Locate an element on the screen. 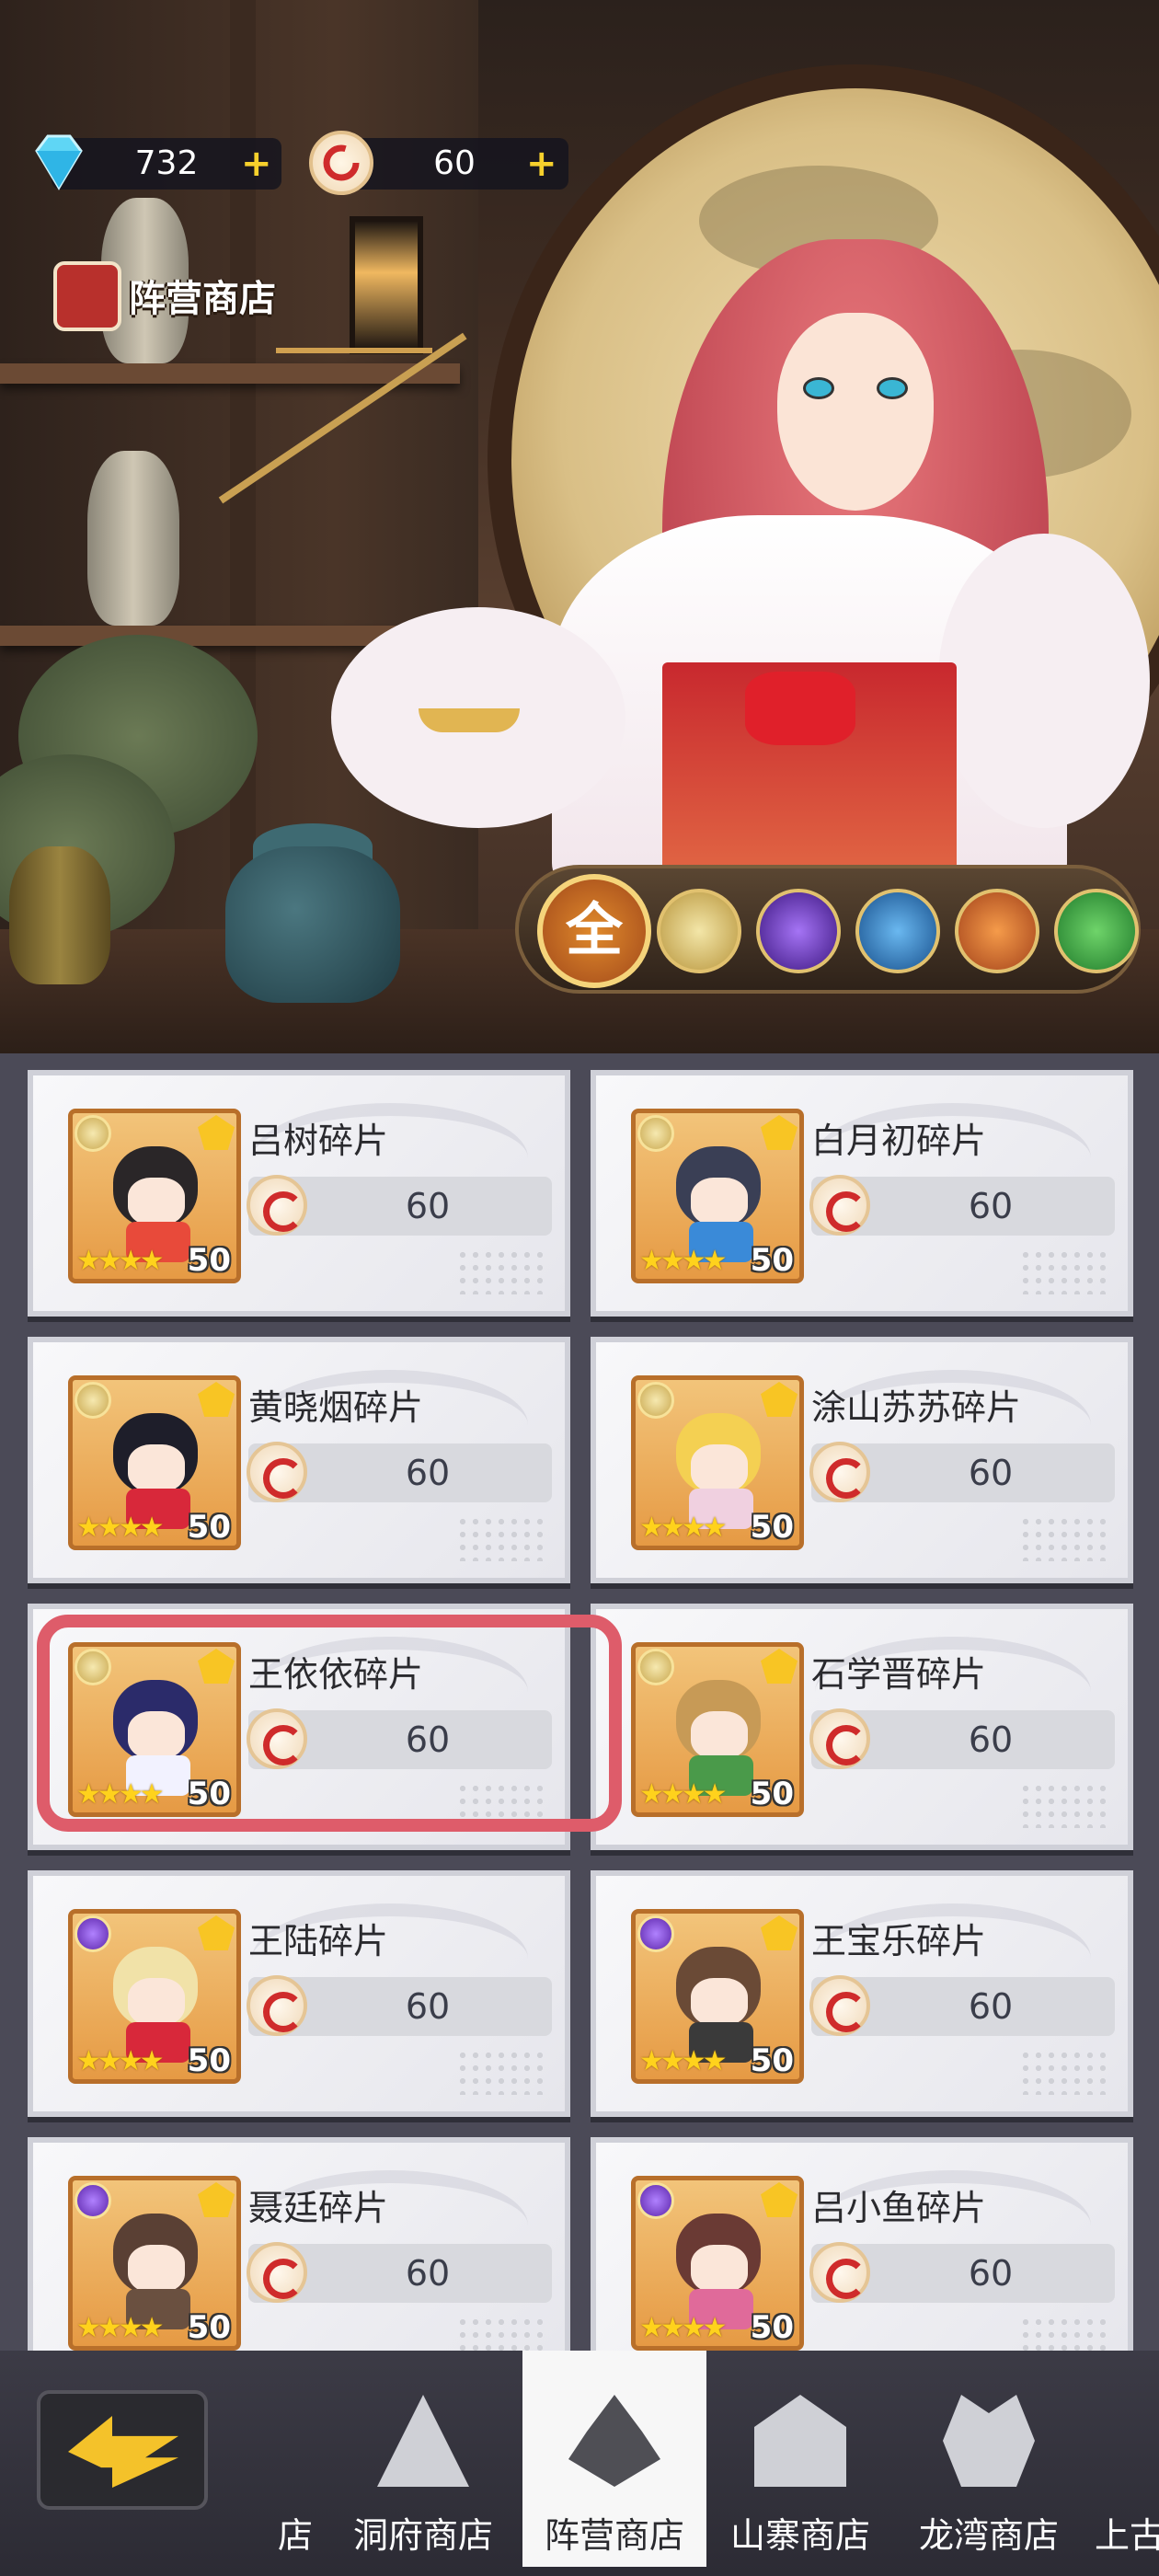 The height and width of the screenshot is (2576, 1159). back-arrow-icon is located at coordinates (123, 2452).